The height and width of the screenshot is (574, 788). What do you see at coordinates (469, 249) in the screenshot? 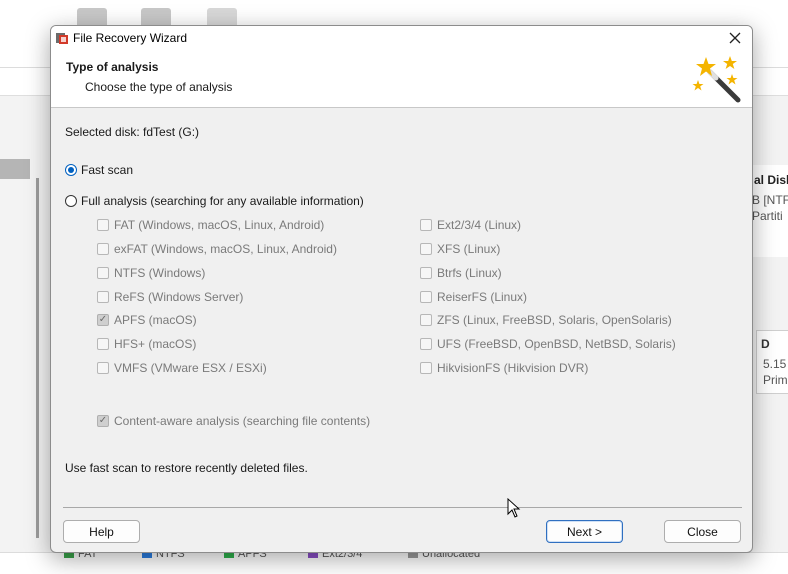
I see `fs-label: XFS (Linux)` at bounding box center [469, 249].